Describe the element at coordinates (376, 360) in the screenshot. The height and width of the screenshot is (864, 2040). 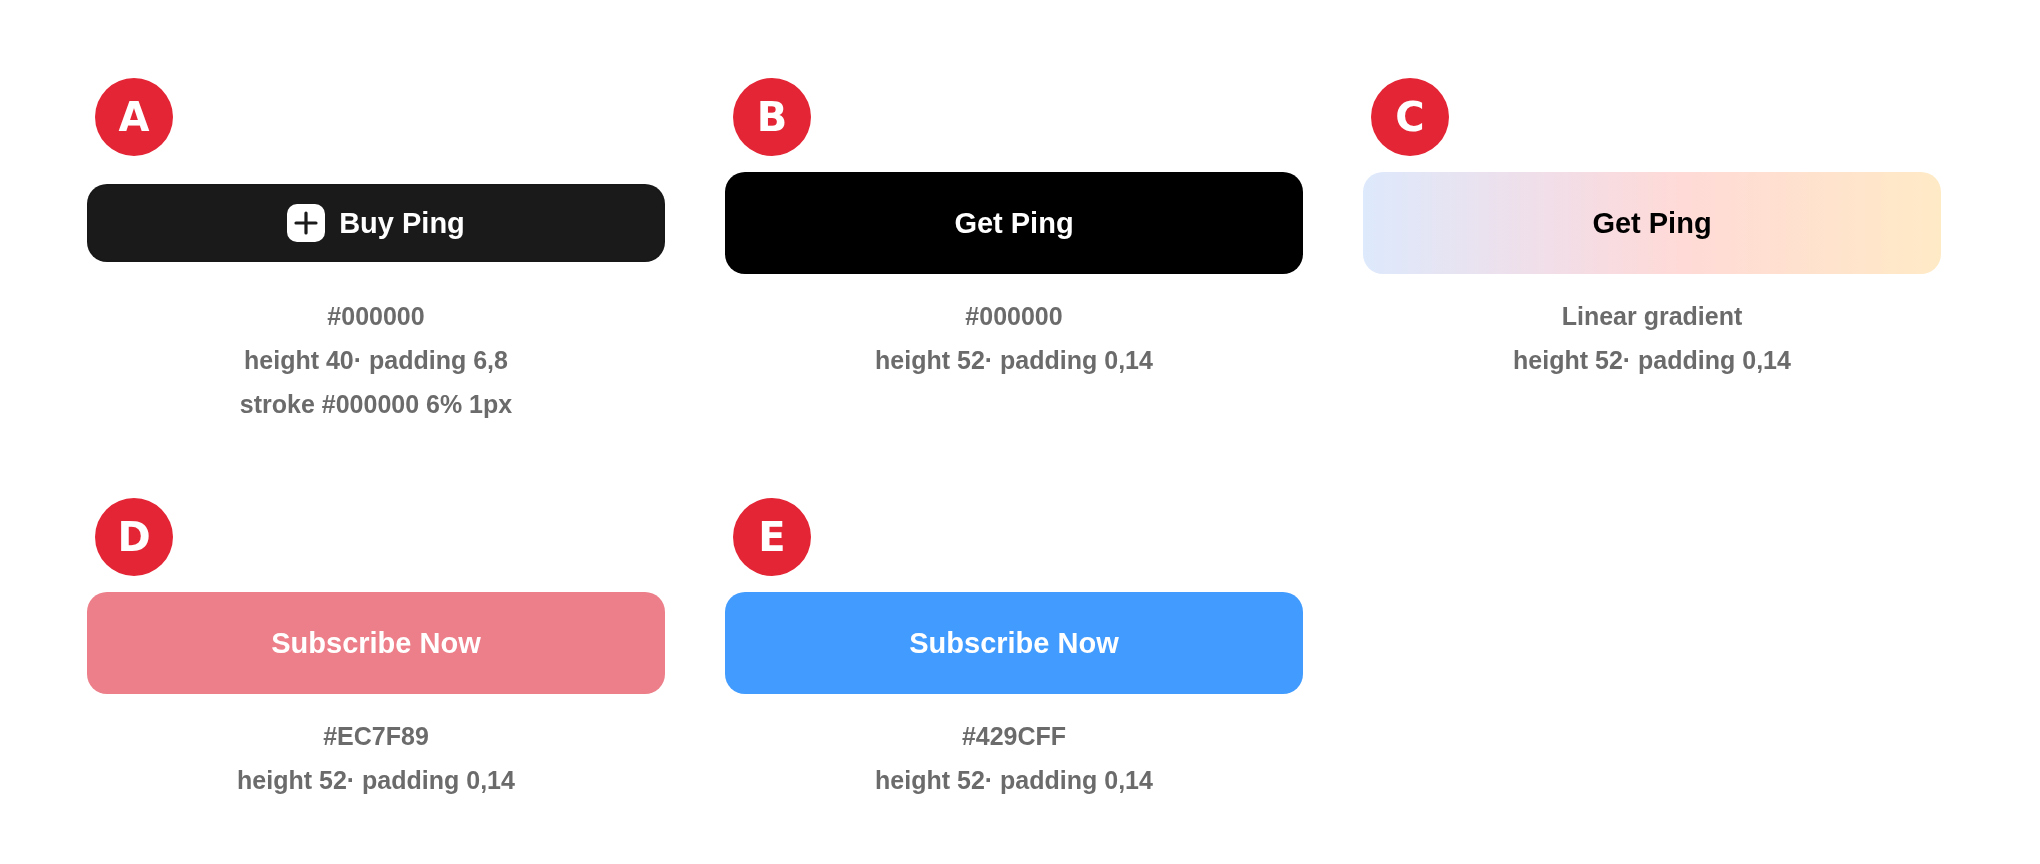
I see `spec-text: height 40· padding 6,8` at that location.